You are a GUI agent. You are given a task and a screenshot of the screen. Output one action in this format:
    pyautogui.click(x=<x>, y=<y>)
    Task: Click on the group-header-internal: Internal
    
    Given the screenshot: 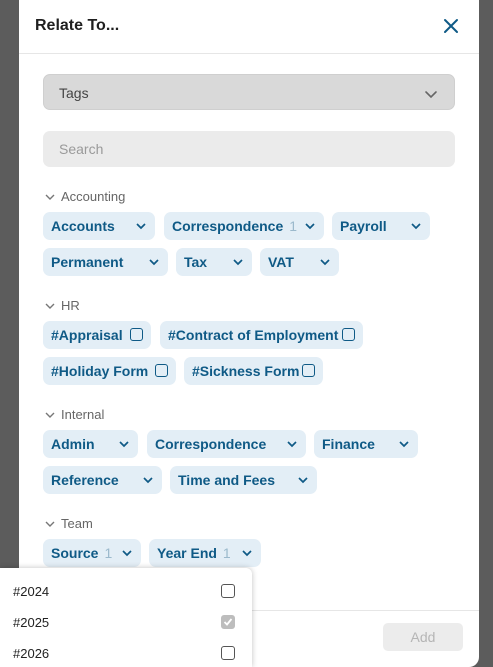 What is the action you would take?
    pyautogui.click(x=74, y=414)
    